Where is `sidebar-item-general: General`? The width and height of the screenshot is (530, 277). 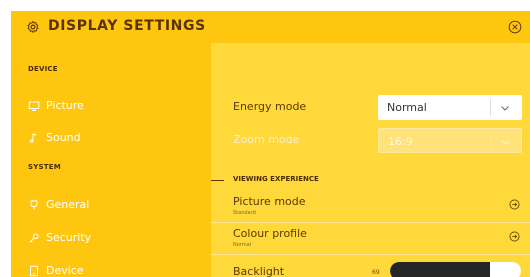
sidebar-item-general: General is located at coordinates (111, 205).